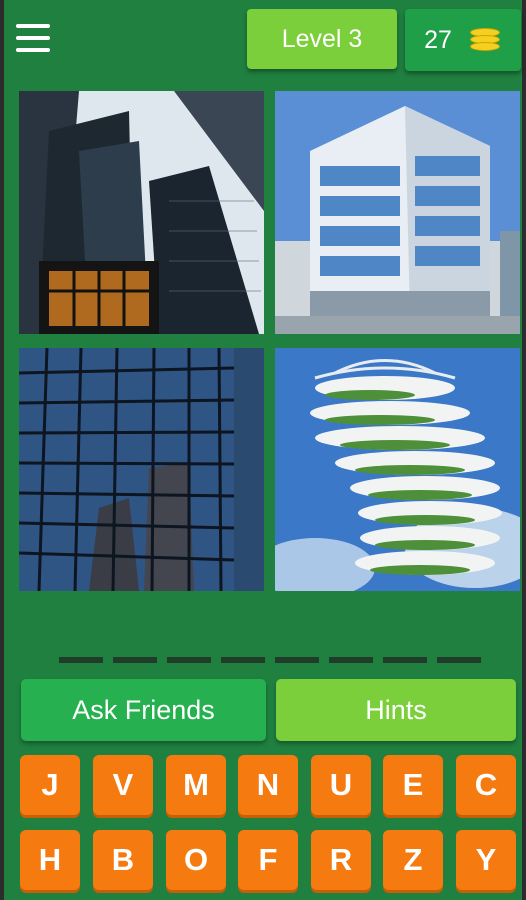 The image size is (526, 900). What do you see at coordinates (268, 860) in the screenshot?
I see `letter-key: F` at bounding box center [268, 860].